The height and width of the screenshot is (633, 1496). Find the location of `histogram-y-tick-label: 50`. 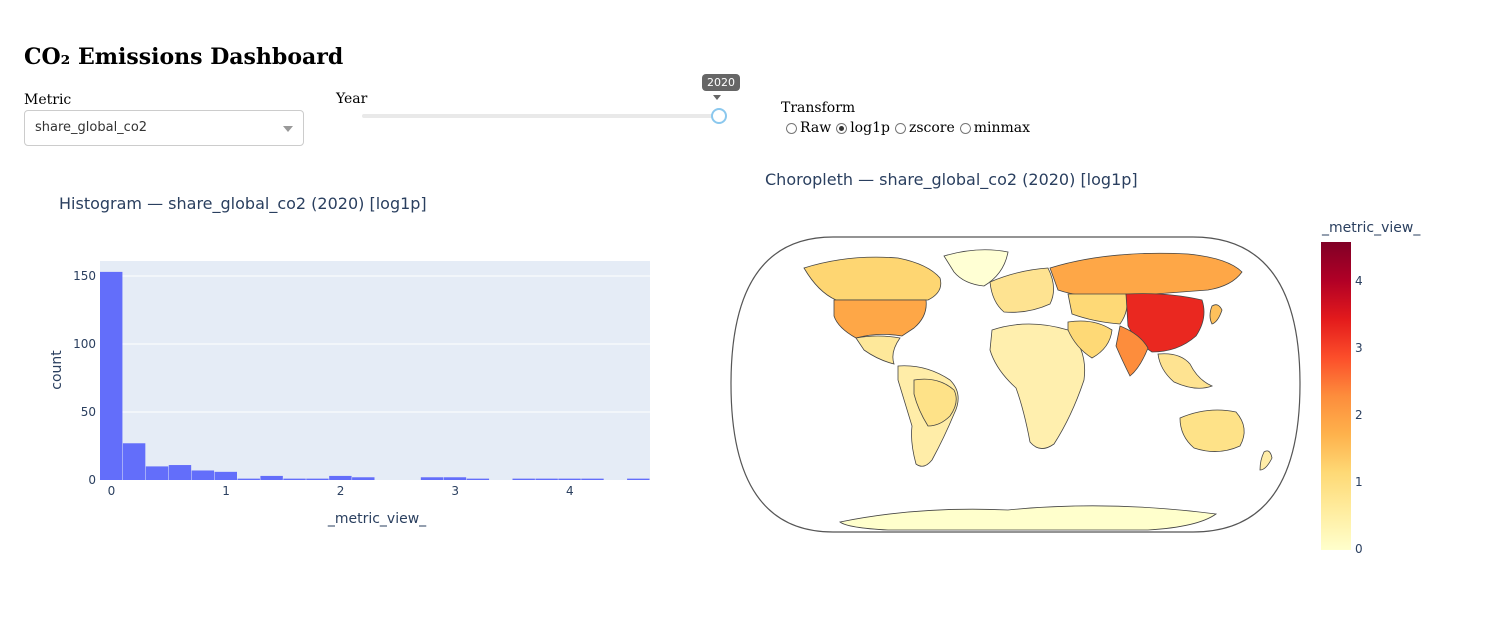

histogram-y-tick-label: 50 is located at coordinates (88, 412).